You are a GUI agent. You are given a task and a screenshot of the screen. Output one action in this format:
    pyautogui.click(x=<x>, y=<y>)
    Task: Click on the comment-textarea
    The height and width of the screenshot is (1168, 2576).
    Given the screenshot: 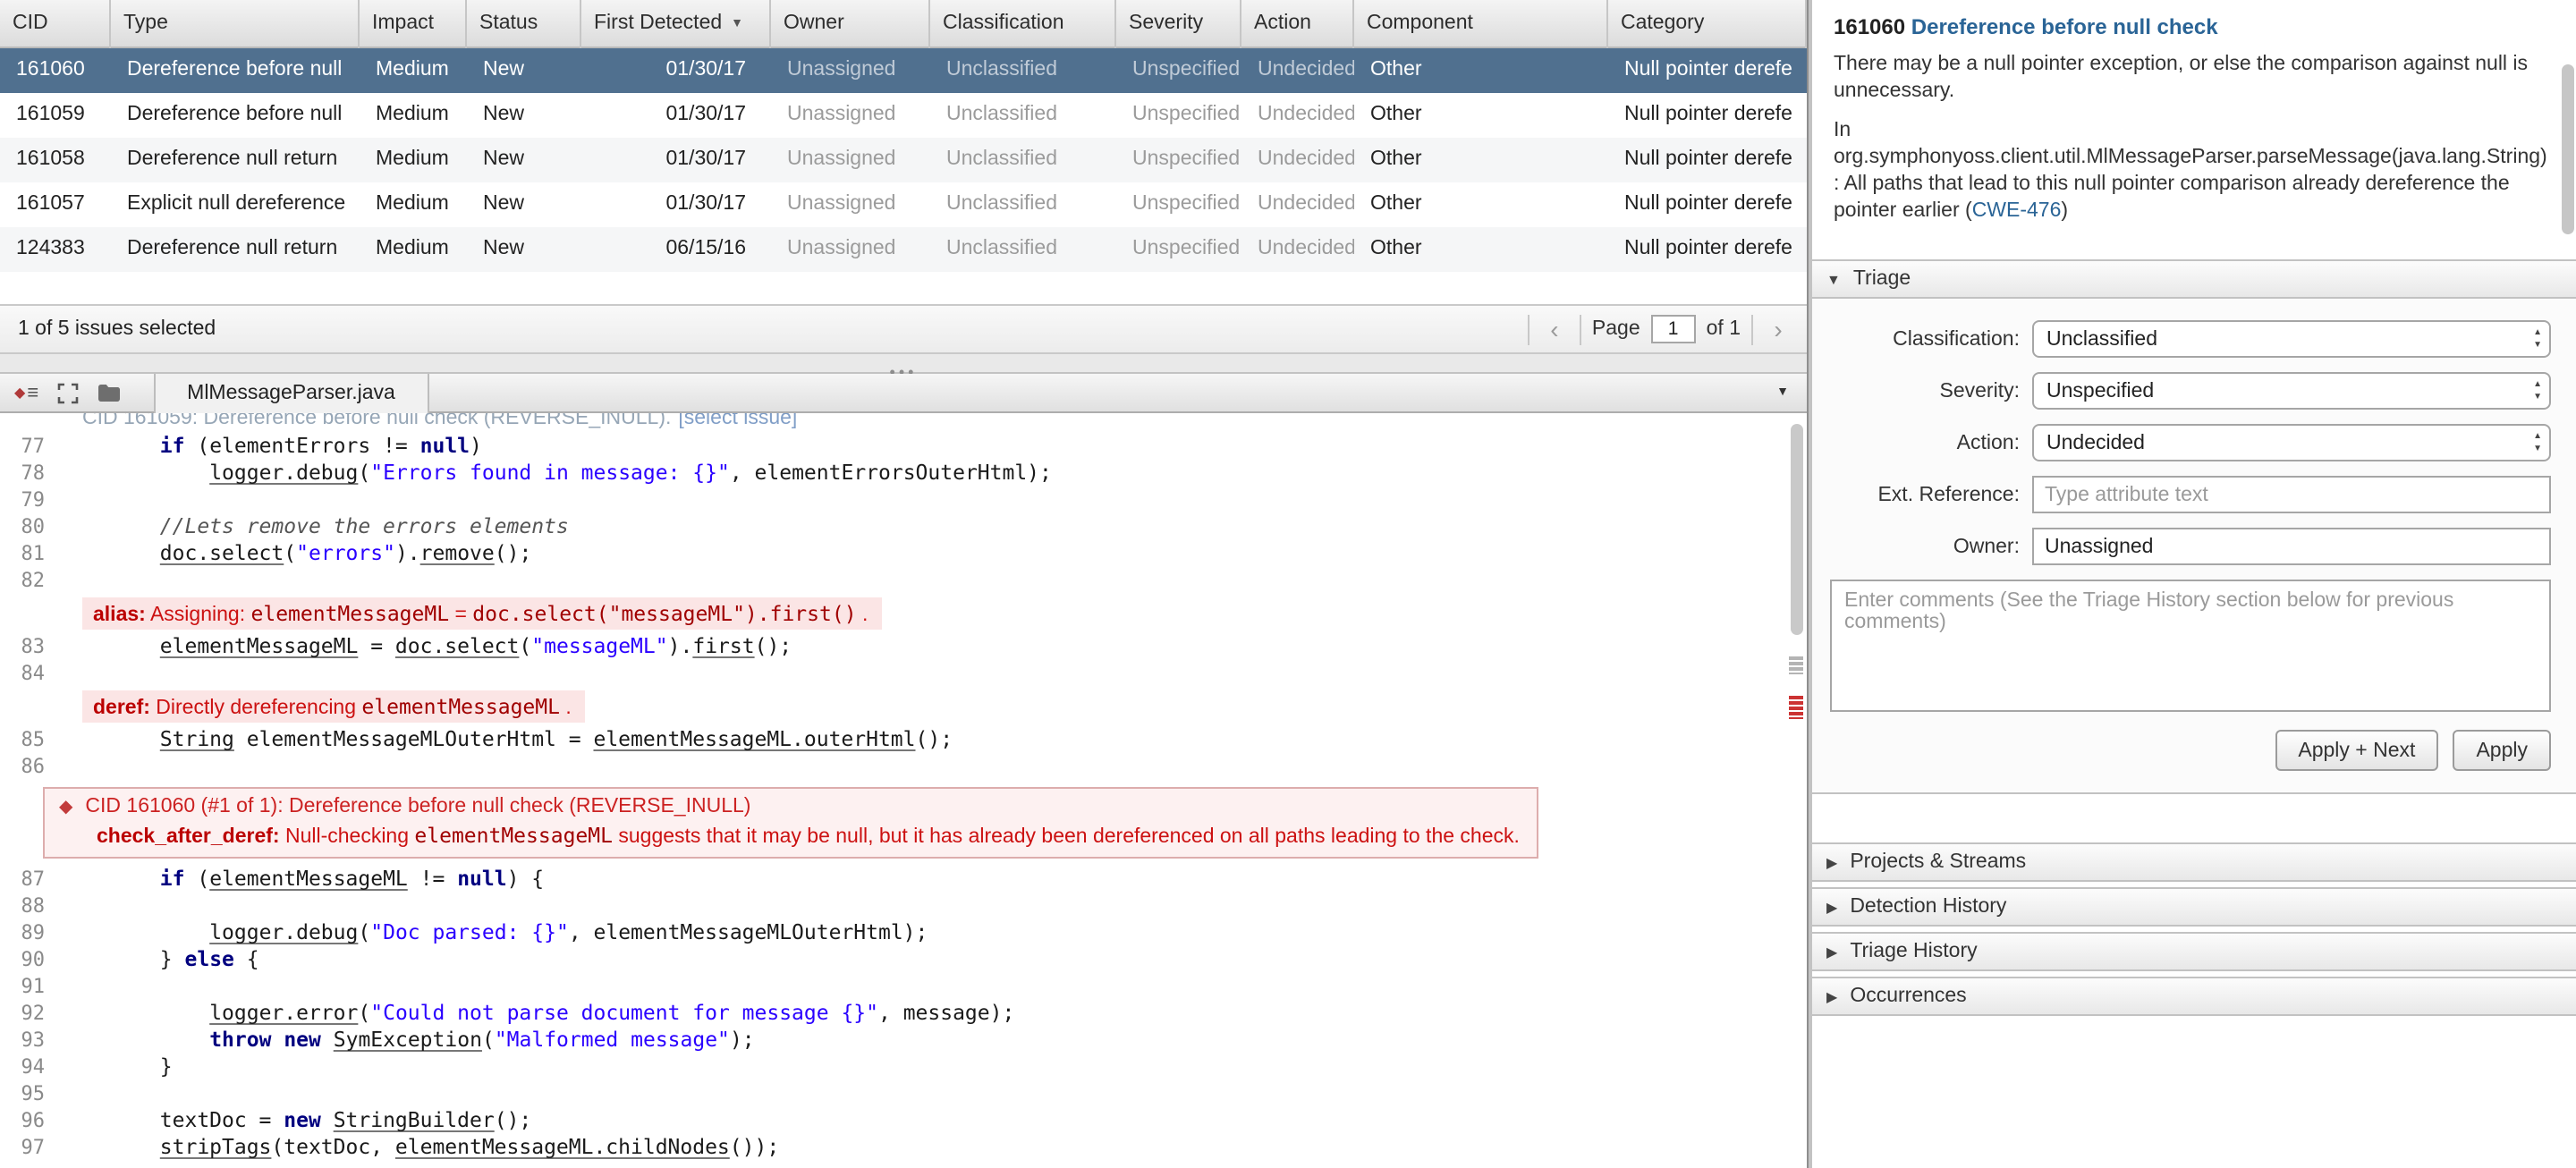 What is the action you would take?
    pyautogui.click(x=2190, y=646)
    